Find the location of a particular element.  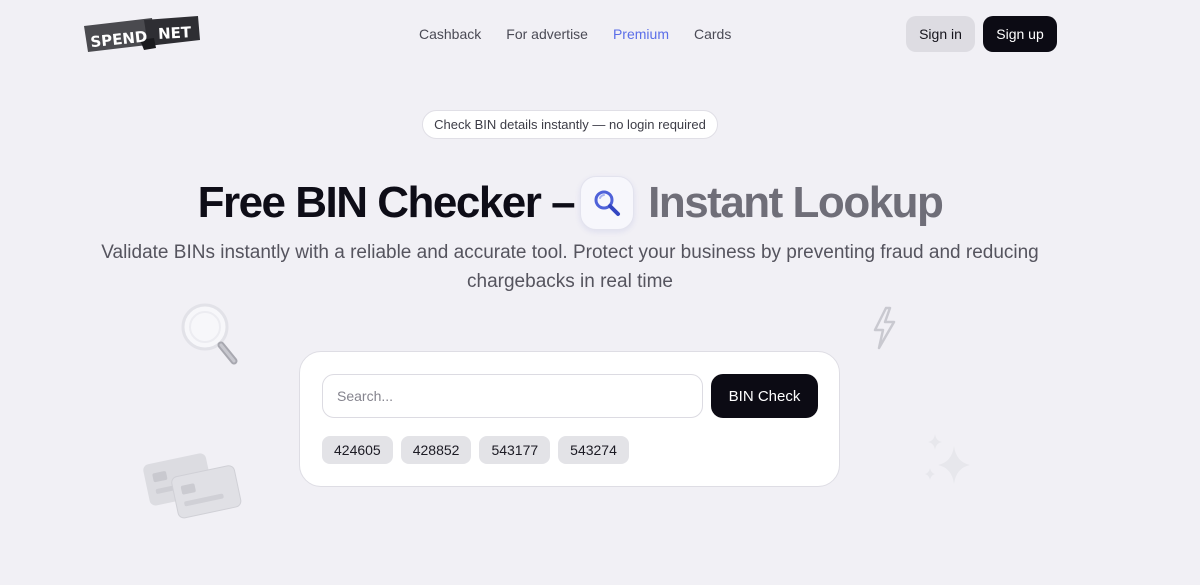

example-bin-chip: 428852 is located at coordinates (436, 450).